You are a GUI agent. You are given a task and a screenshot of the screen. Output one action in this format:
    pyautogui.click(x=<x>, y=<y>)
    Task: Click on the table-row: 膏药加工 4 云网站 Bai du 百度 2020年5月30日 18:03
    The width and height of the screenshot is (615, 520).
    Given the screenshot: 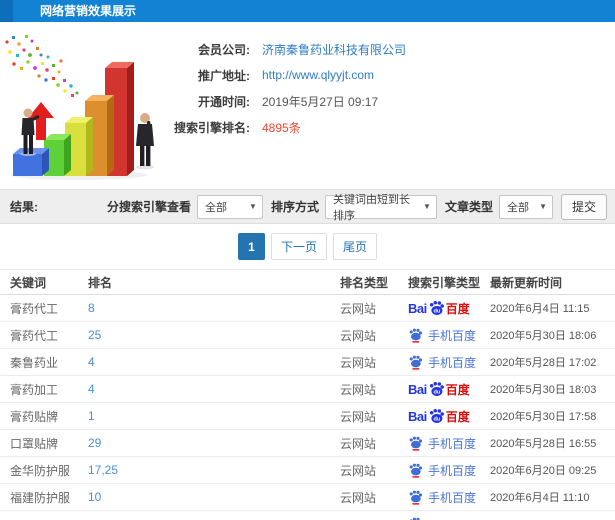 What is the action you would take?
    pyautogui.click(x=307, y=389)
    